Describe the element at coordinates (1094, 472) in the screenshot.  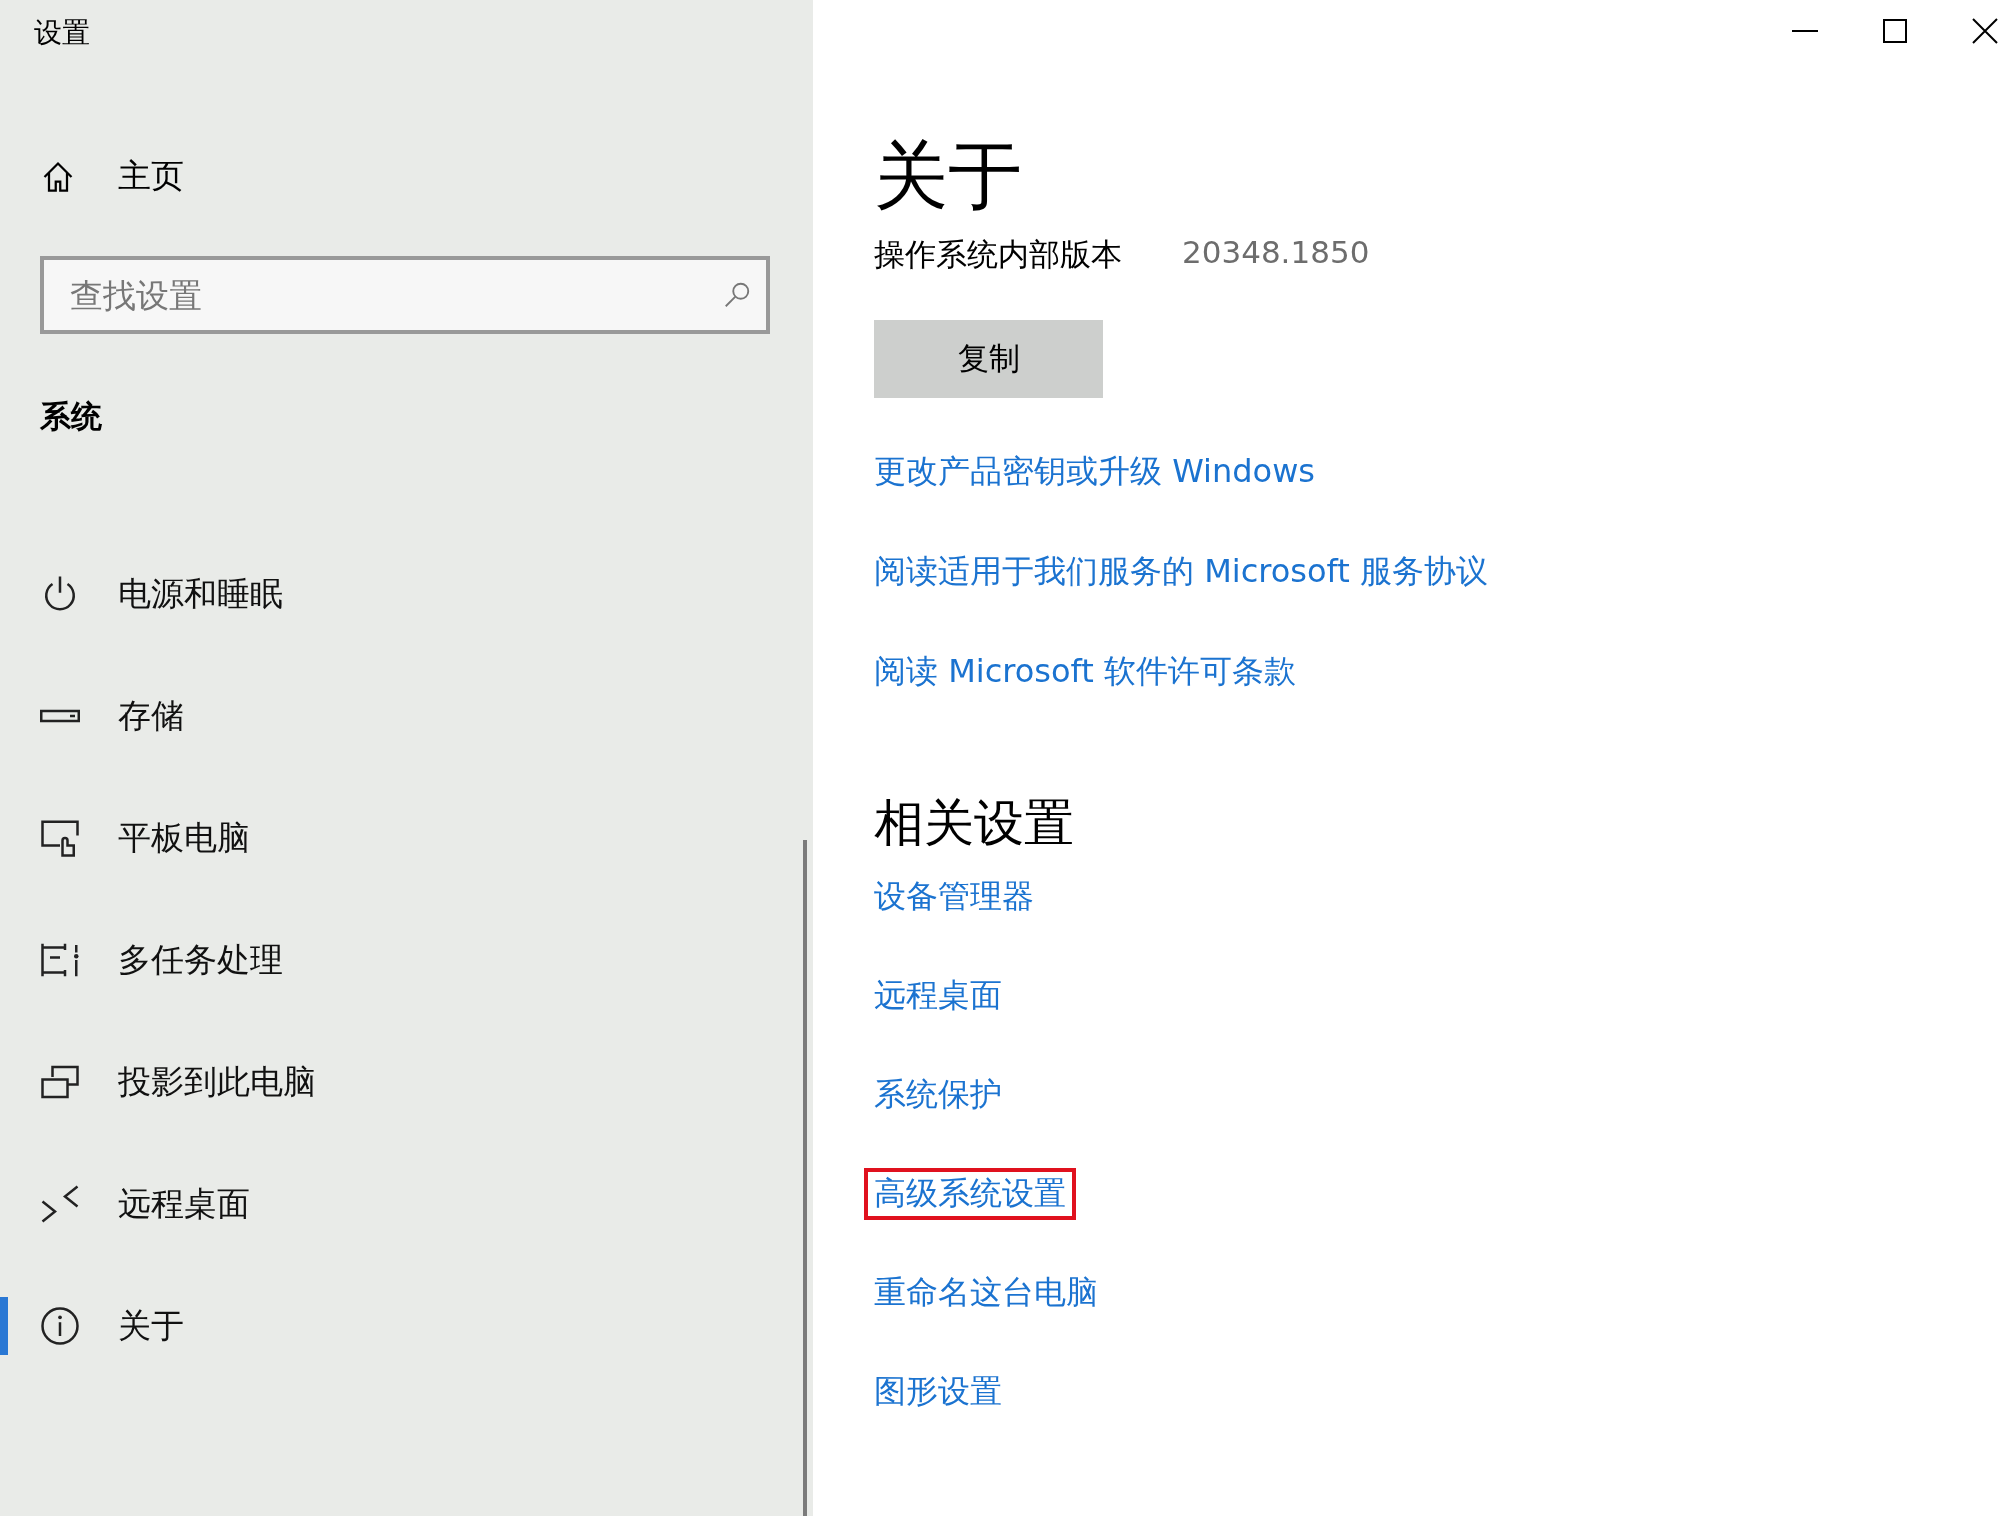
I see `link: 更改产品密钥或升级 Windows` at that location.